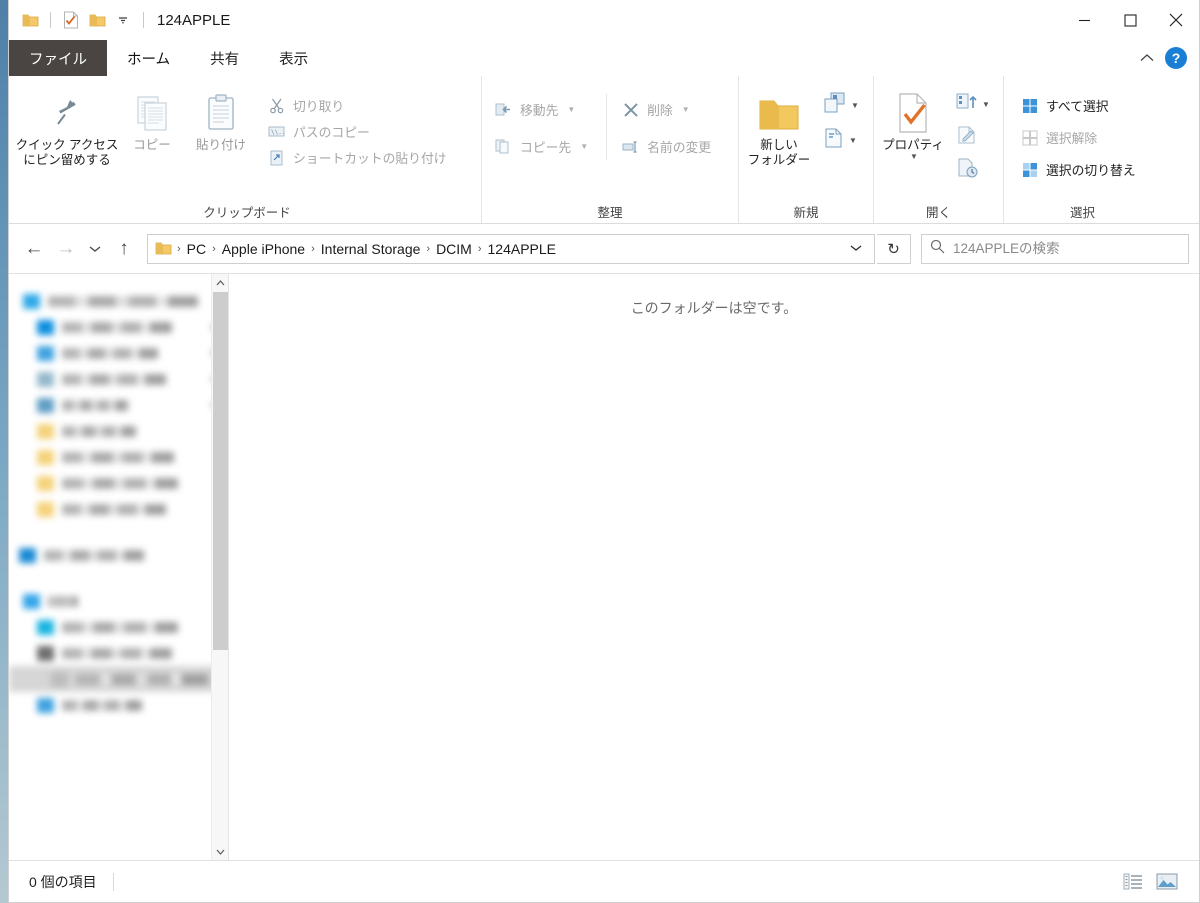 The image size is (1200, 903). I want to click on select-commands: すべて選択 選択解除 選択の切り替え, so click(1073, 135).